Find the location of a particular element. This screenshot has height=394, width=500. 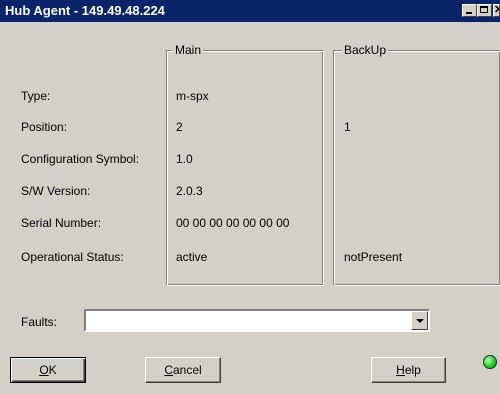

help-mnemonic: H is located at coordinates (400, 370).